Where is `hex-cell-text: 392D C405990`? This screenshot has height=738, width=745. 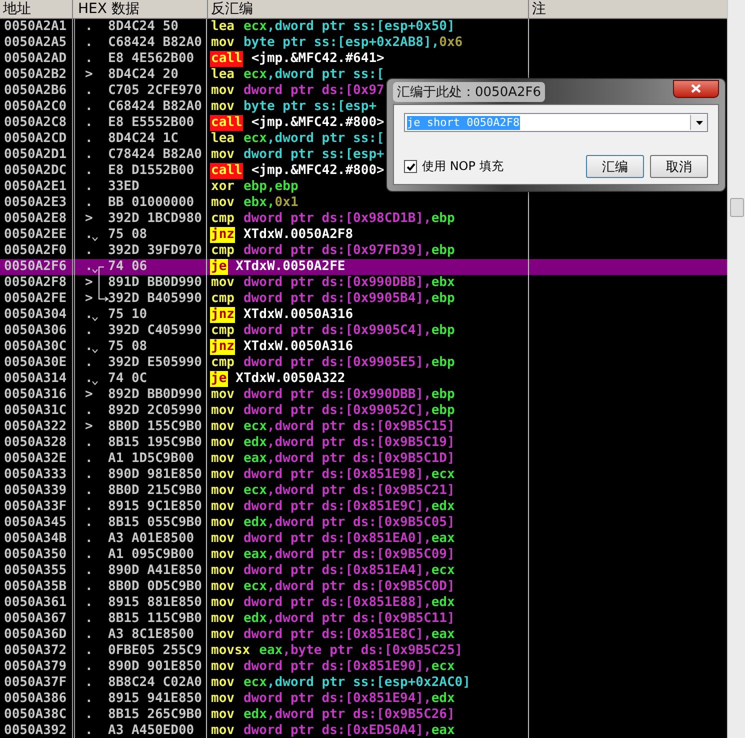
hex-cell-text: 392D C405990 is located at coordinates (154, 331).